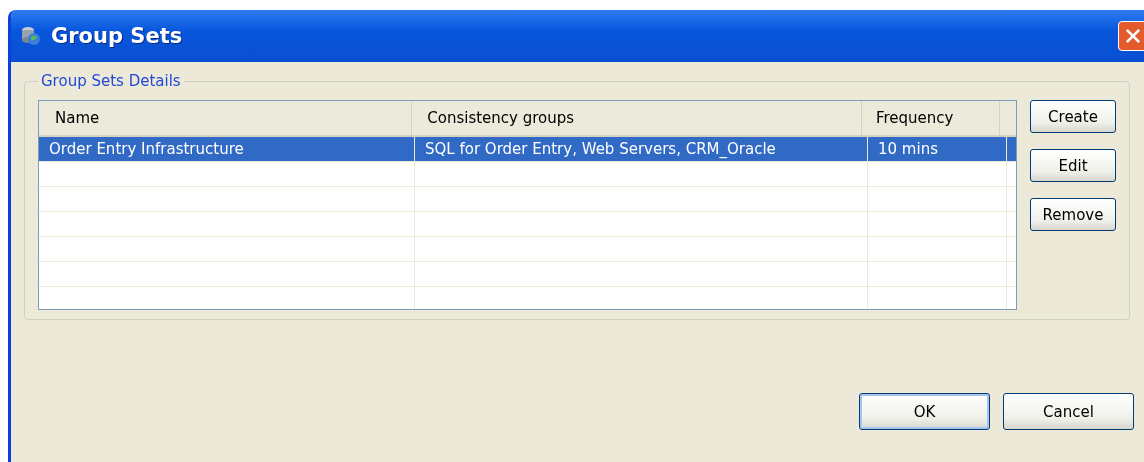 Image resolution: width=1144 pixels, height=462 pixels. I want to click on window-title: Group Sets, so click(117, 36).